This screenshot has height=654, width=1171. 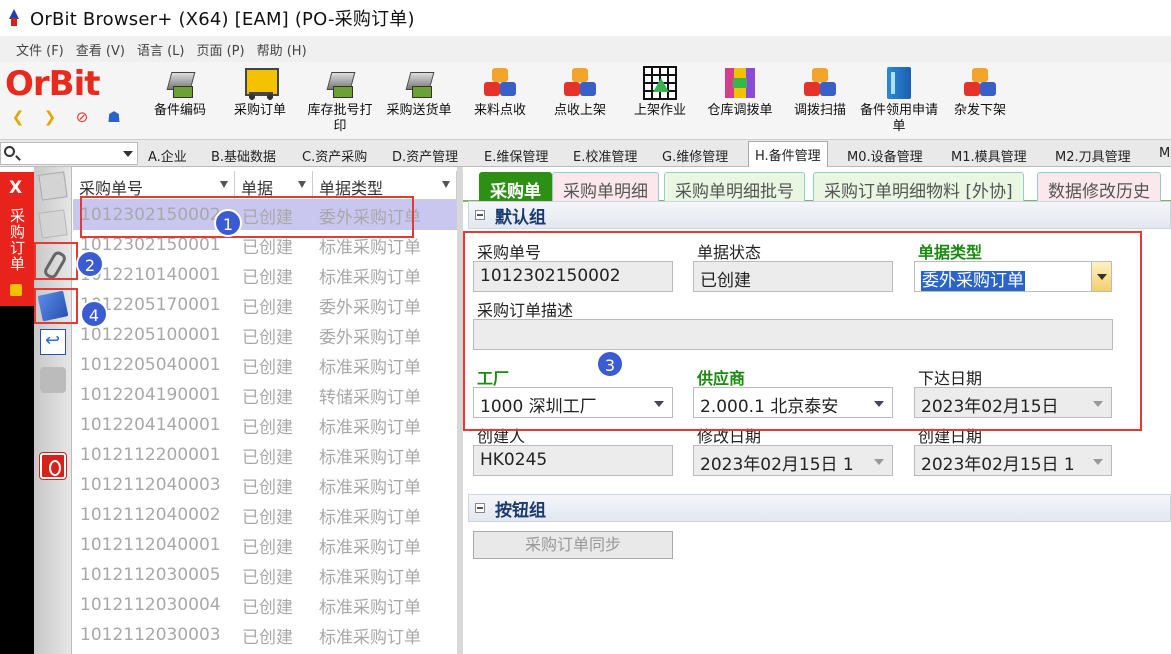 What do you see at coordinates (265, 635) in the screenshot?
I see `table-row: 1012112030003 已创建 标准采购订单` at bounding box center [265, 635].